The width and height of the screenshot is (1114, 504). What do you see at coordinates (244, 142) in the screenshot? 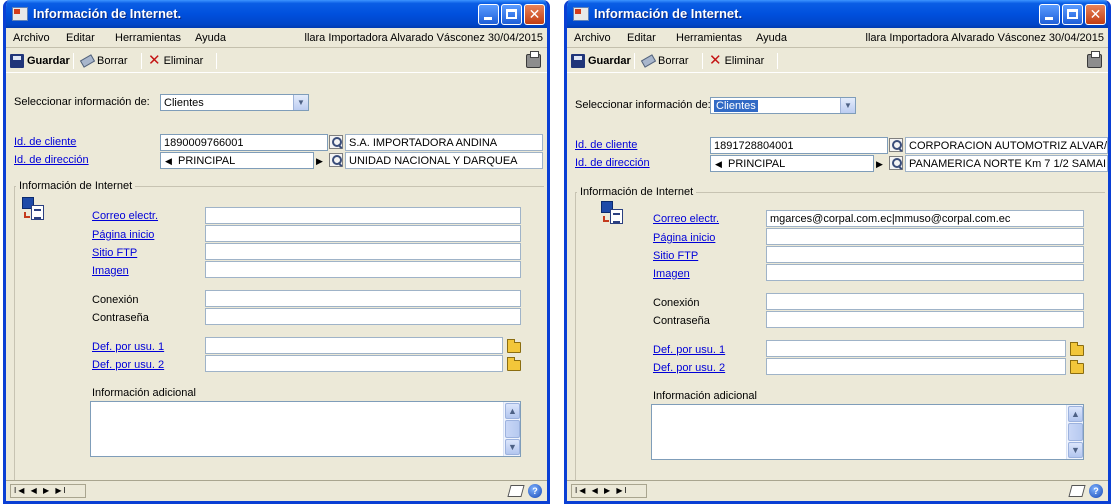
I see `client-id-field: 1890009766001` at bounding box center [244, 142].